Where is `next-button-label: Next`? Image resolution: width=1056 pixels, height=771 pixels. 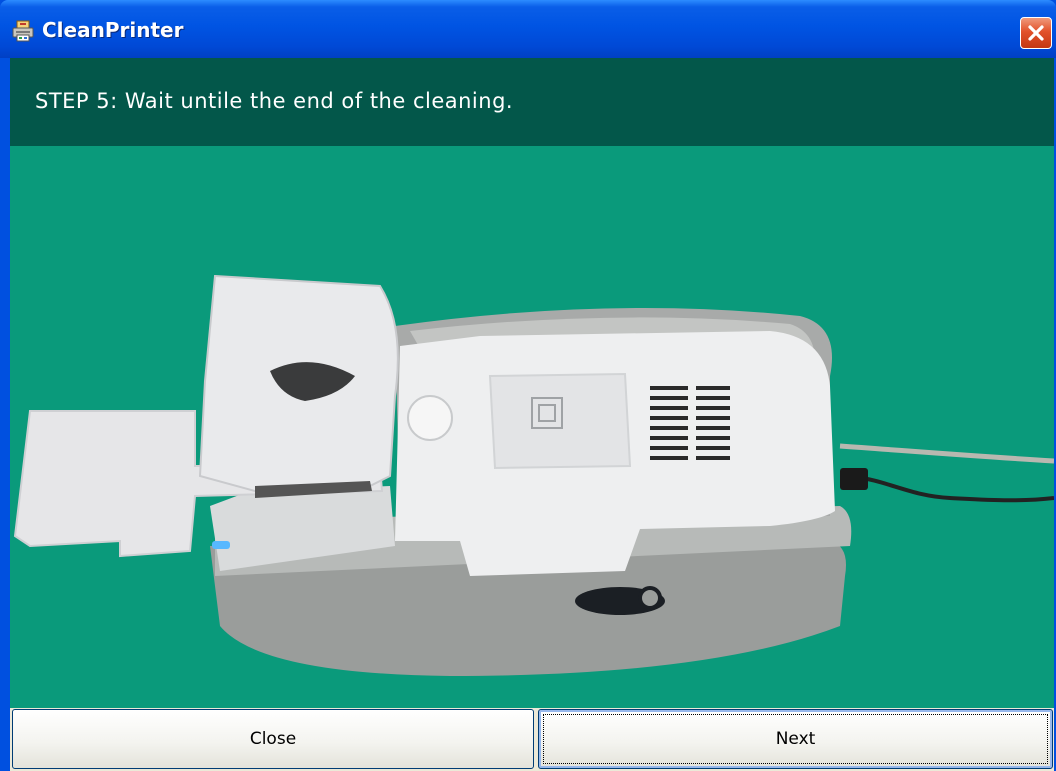 next-button-label: Next is located at coordinates (795, 739).